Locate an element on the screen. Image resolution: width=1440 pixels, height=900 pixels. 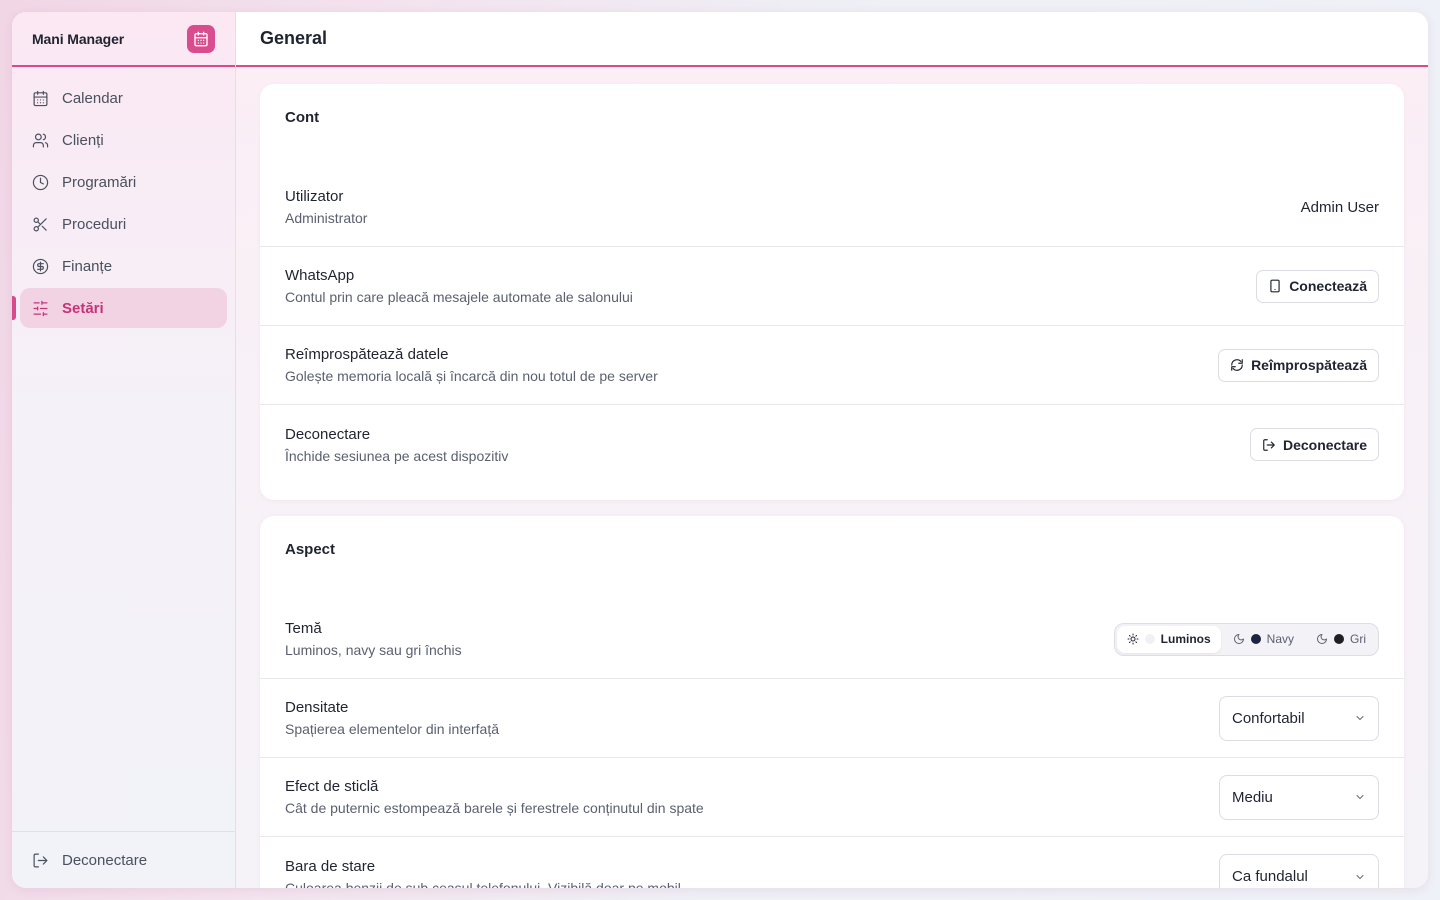
logout-button: Deconectare is located at coordinates (1314, 444).